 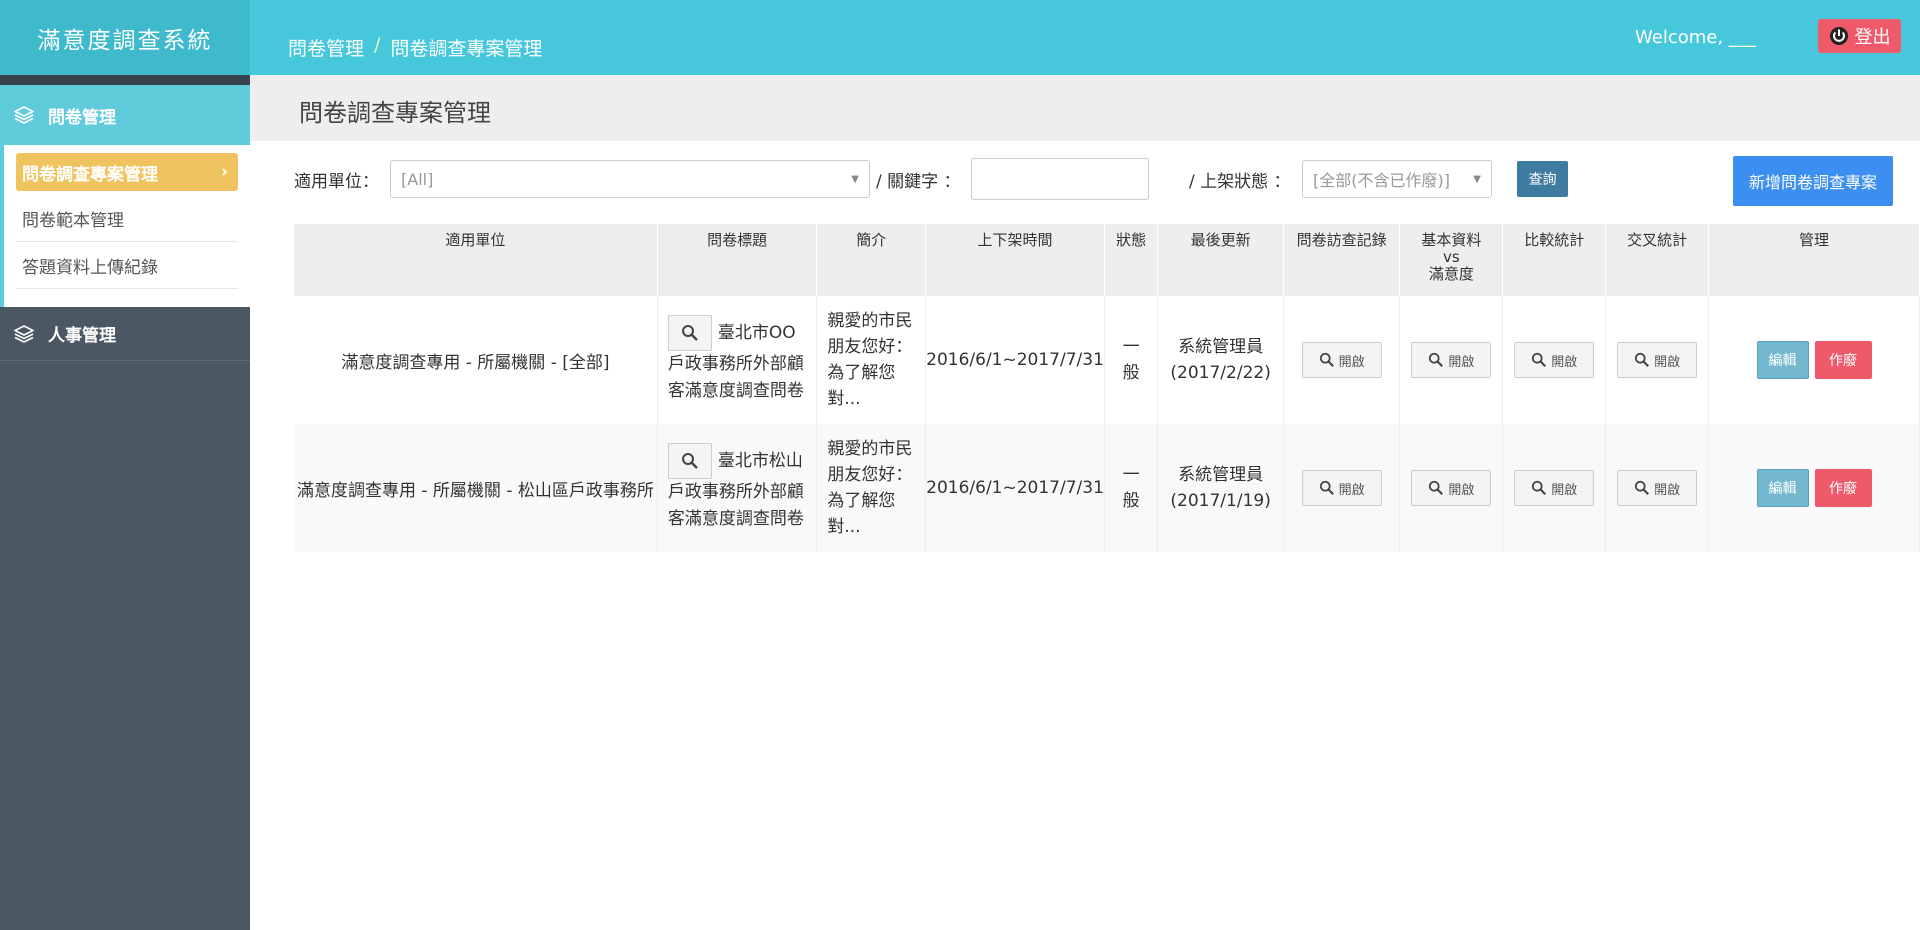 What do you see at coordinates (125, 334) in the screenshot?
I see `nav-group-personnel: 人事管理` at bounding box center [125, 334].